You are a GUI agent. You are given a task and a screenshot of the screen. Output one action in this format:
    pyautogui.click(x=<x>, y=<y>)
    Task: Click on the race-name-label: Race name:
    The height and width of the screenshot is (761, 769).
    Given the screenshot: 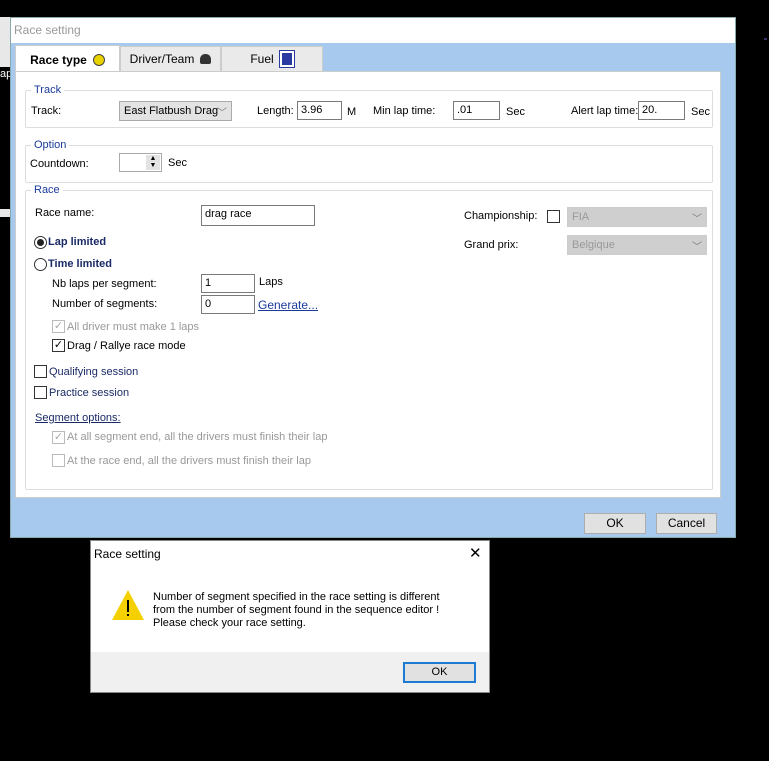 What is the action you would take?
    pyautogui.click(x=65, y=213)
    